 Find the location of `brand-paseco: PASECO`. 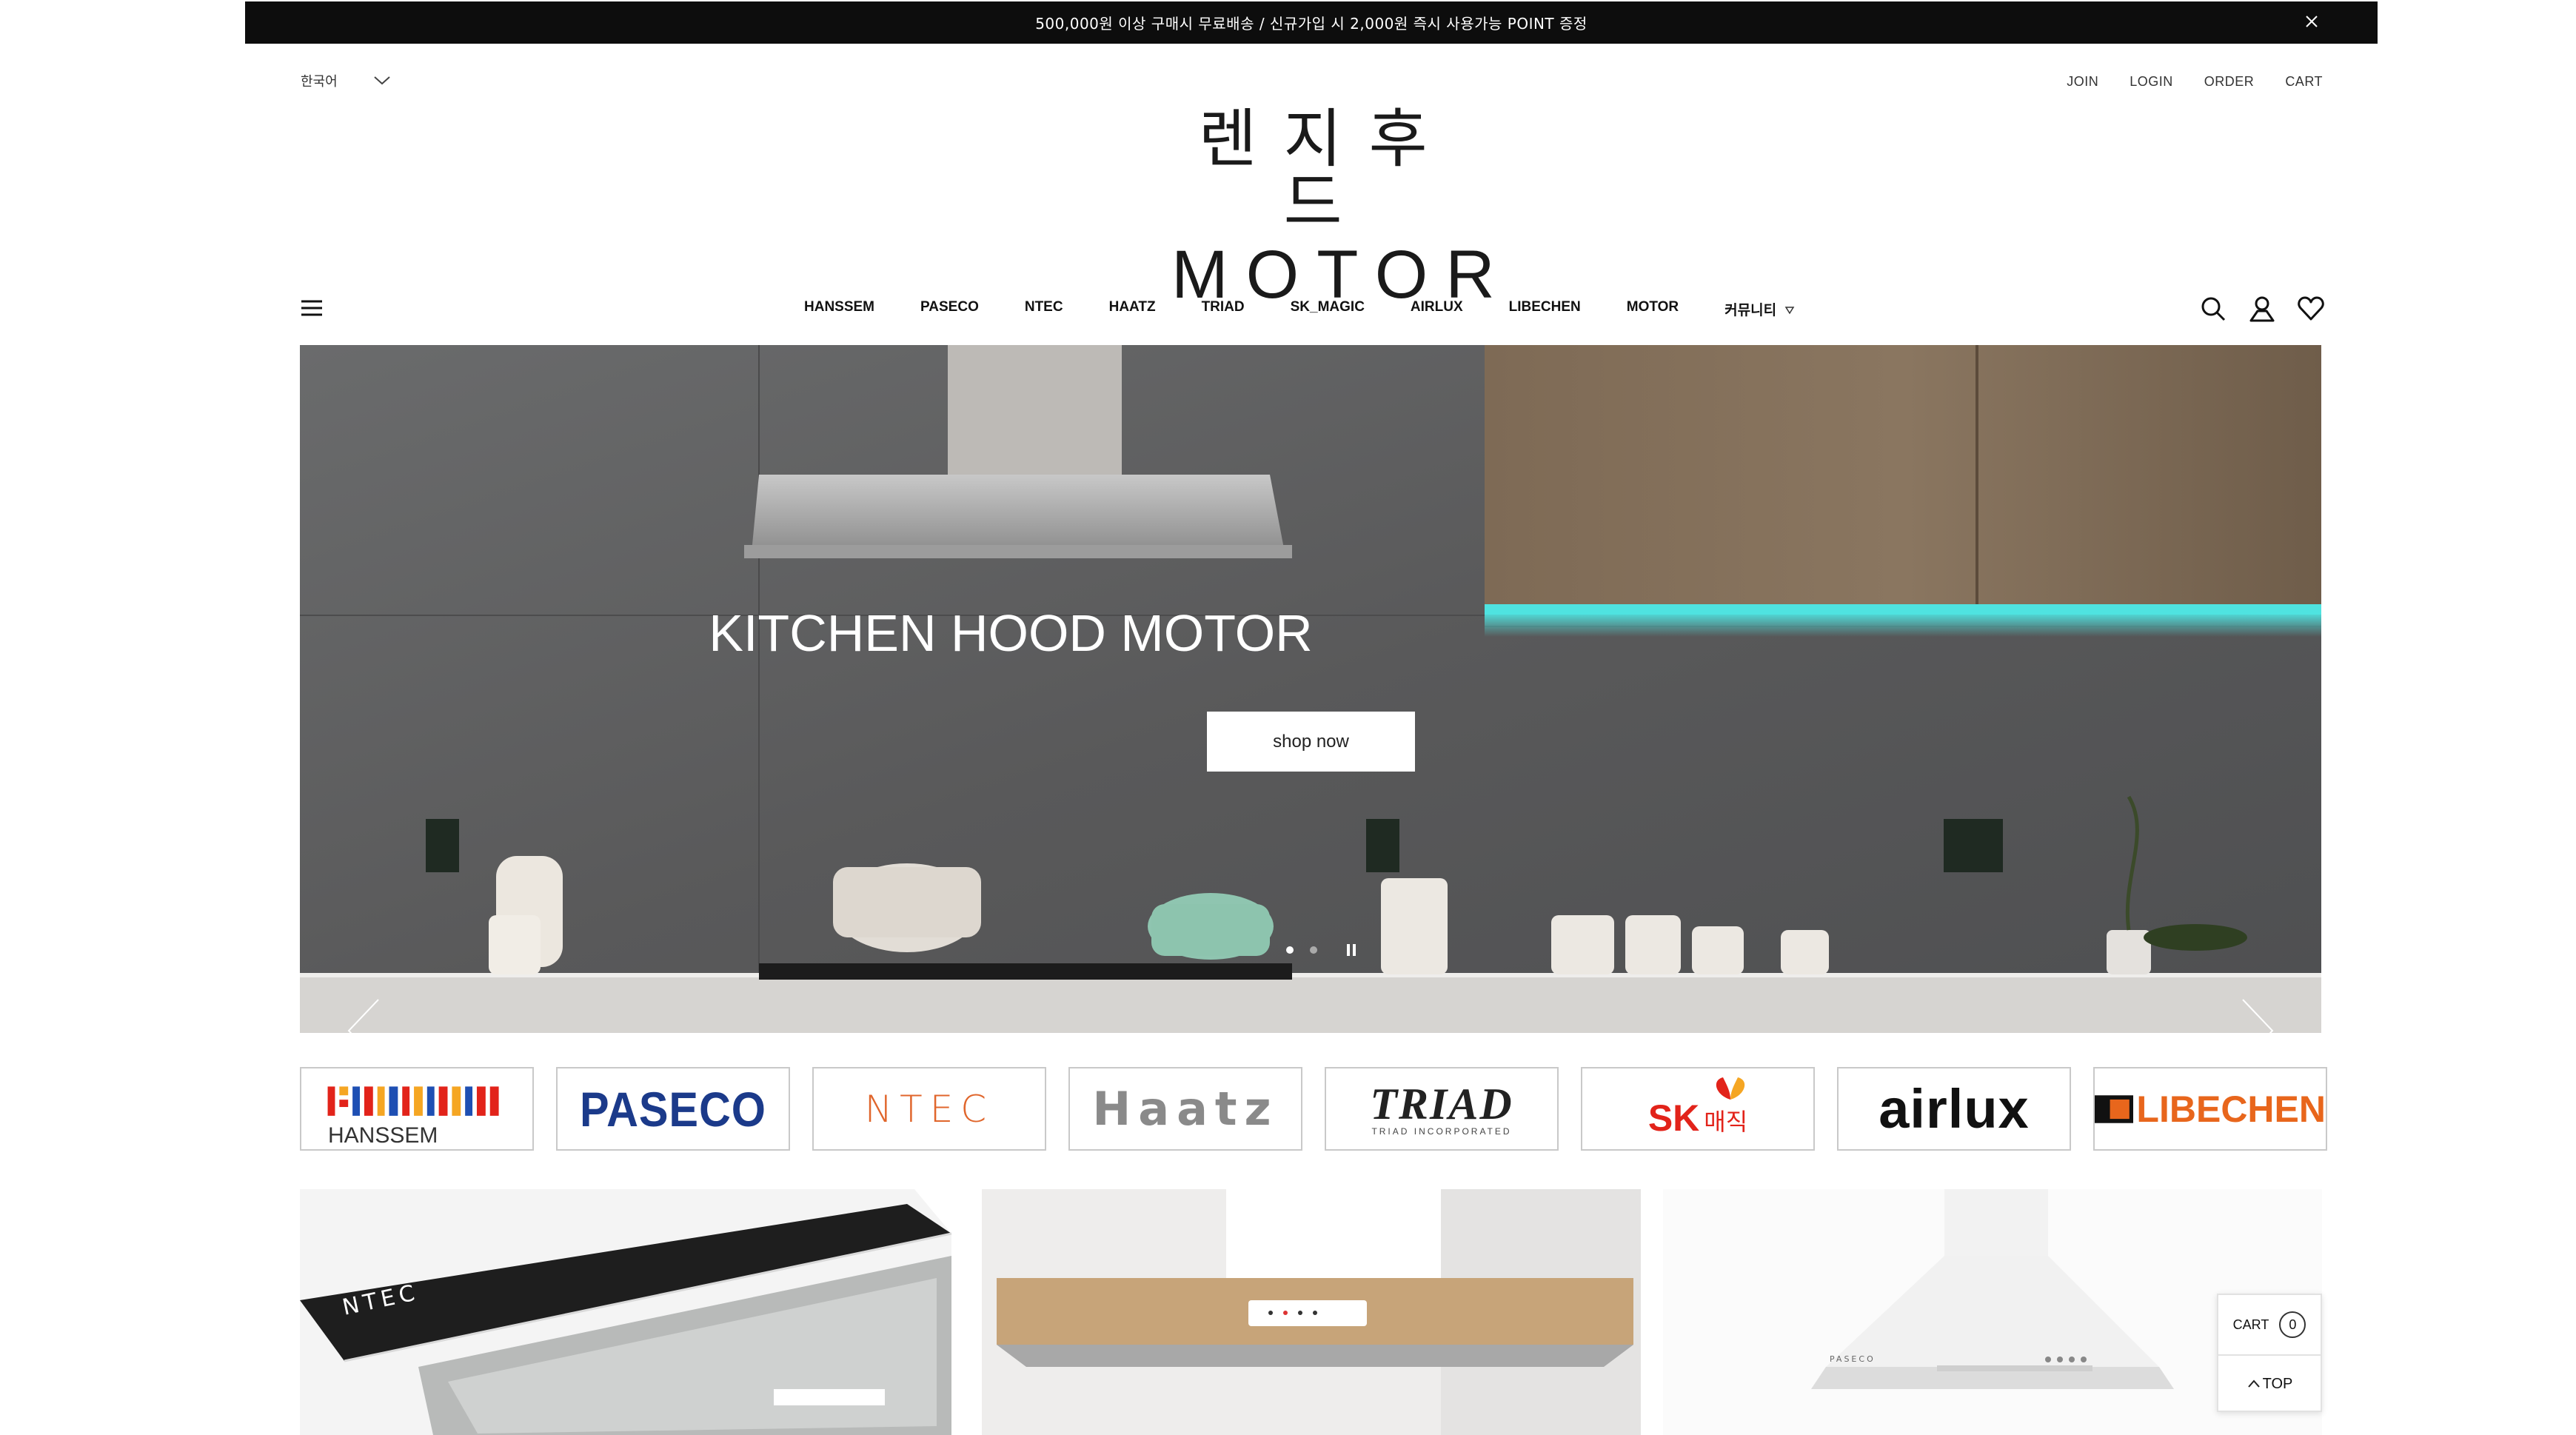

brand-paseco: PASECO is located at coordinates (673, 1109).